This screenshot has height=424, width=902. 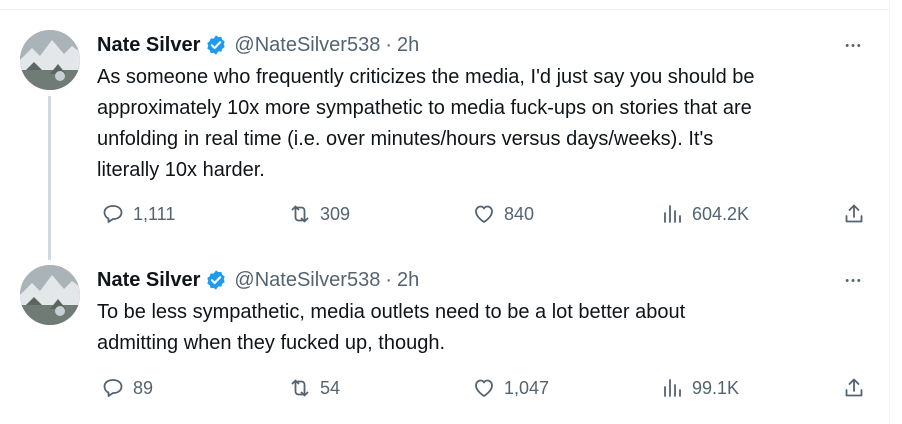 I want to click on retweet-button: 54, so click(x=314, y=388).